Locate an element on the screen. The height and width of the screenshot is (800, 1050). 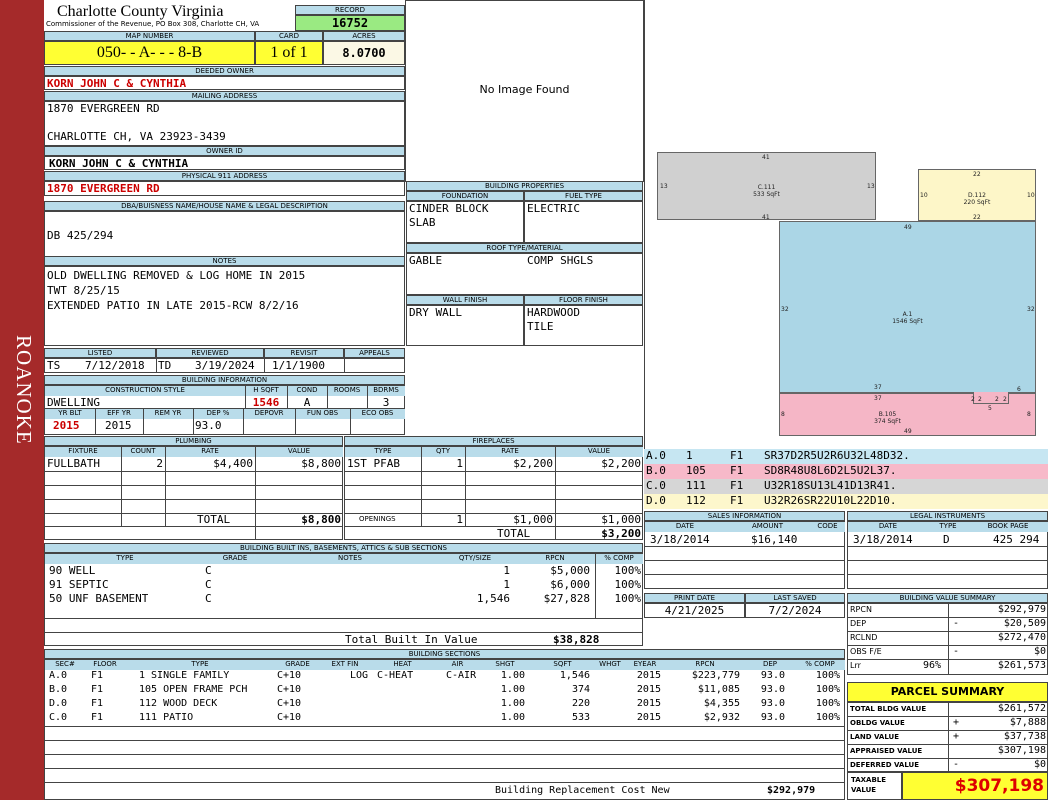
listed-label: LISTED is located at coordinates (100, 353).